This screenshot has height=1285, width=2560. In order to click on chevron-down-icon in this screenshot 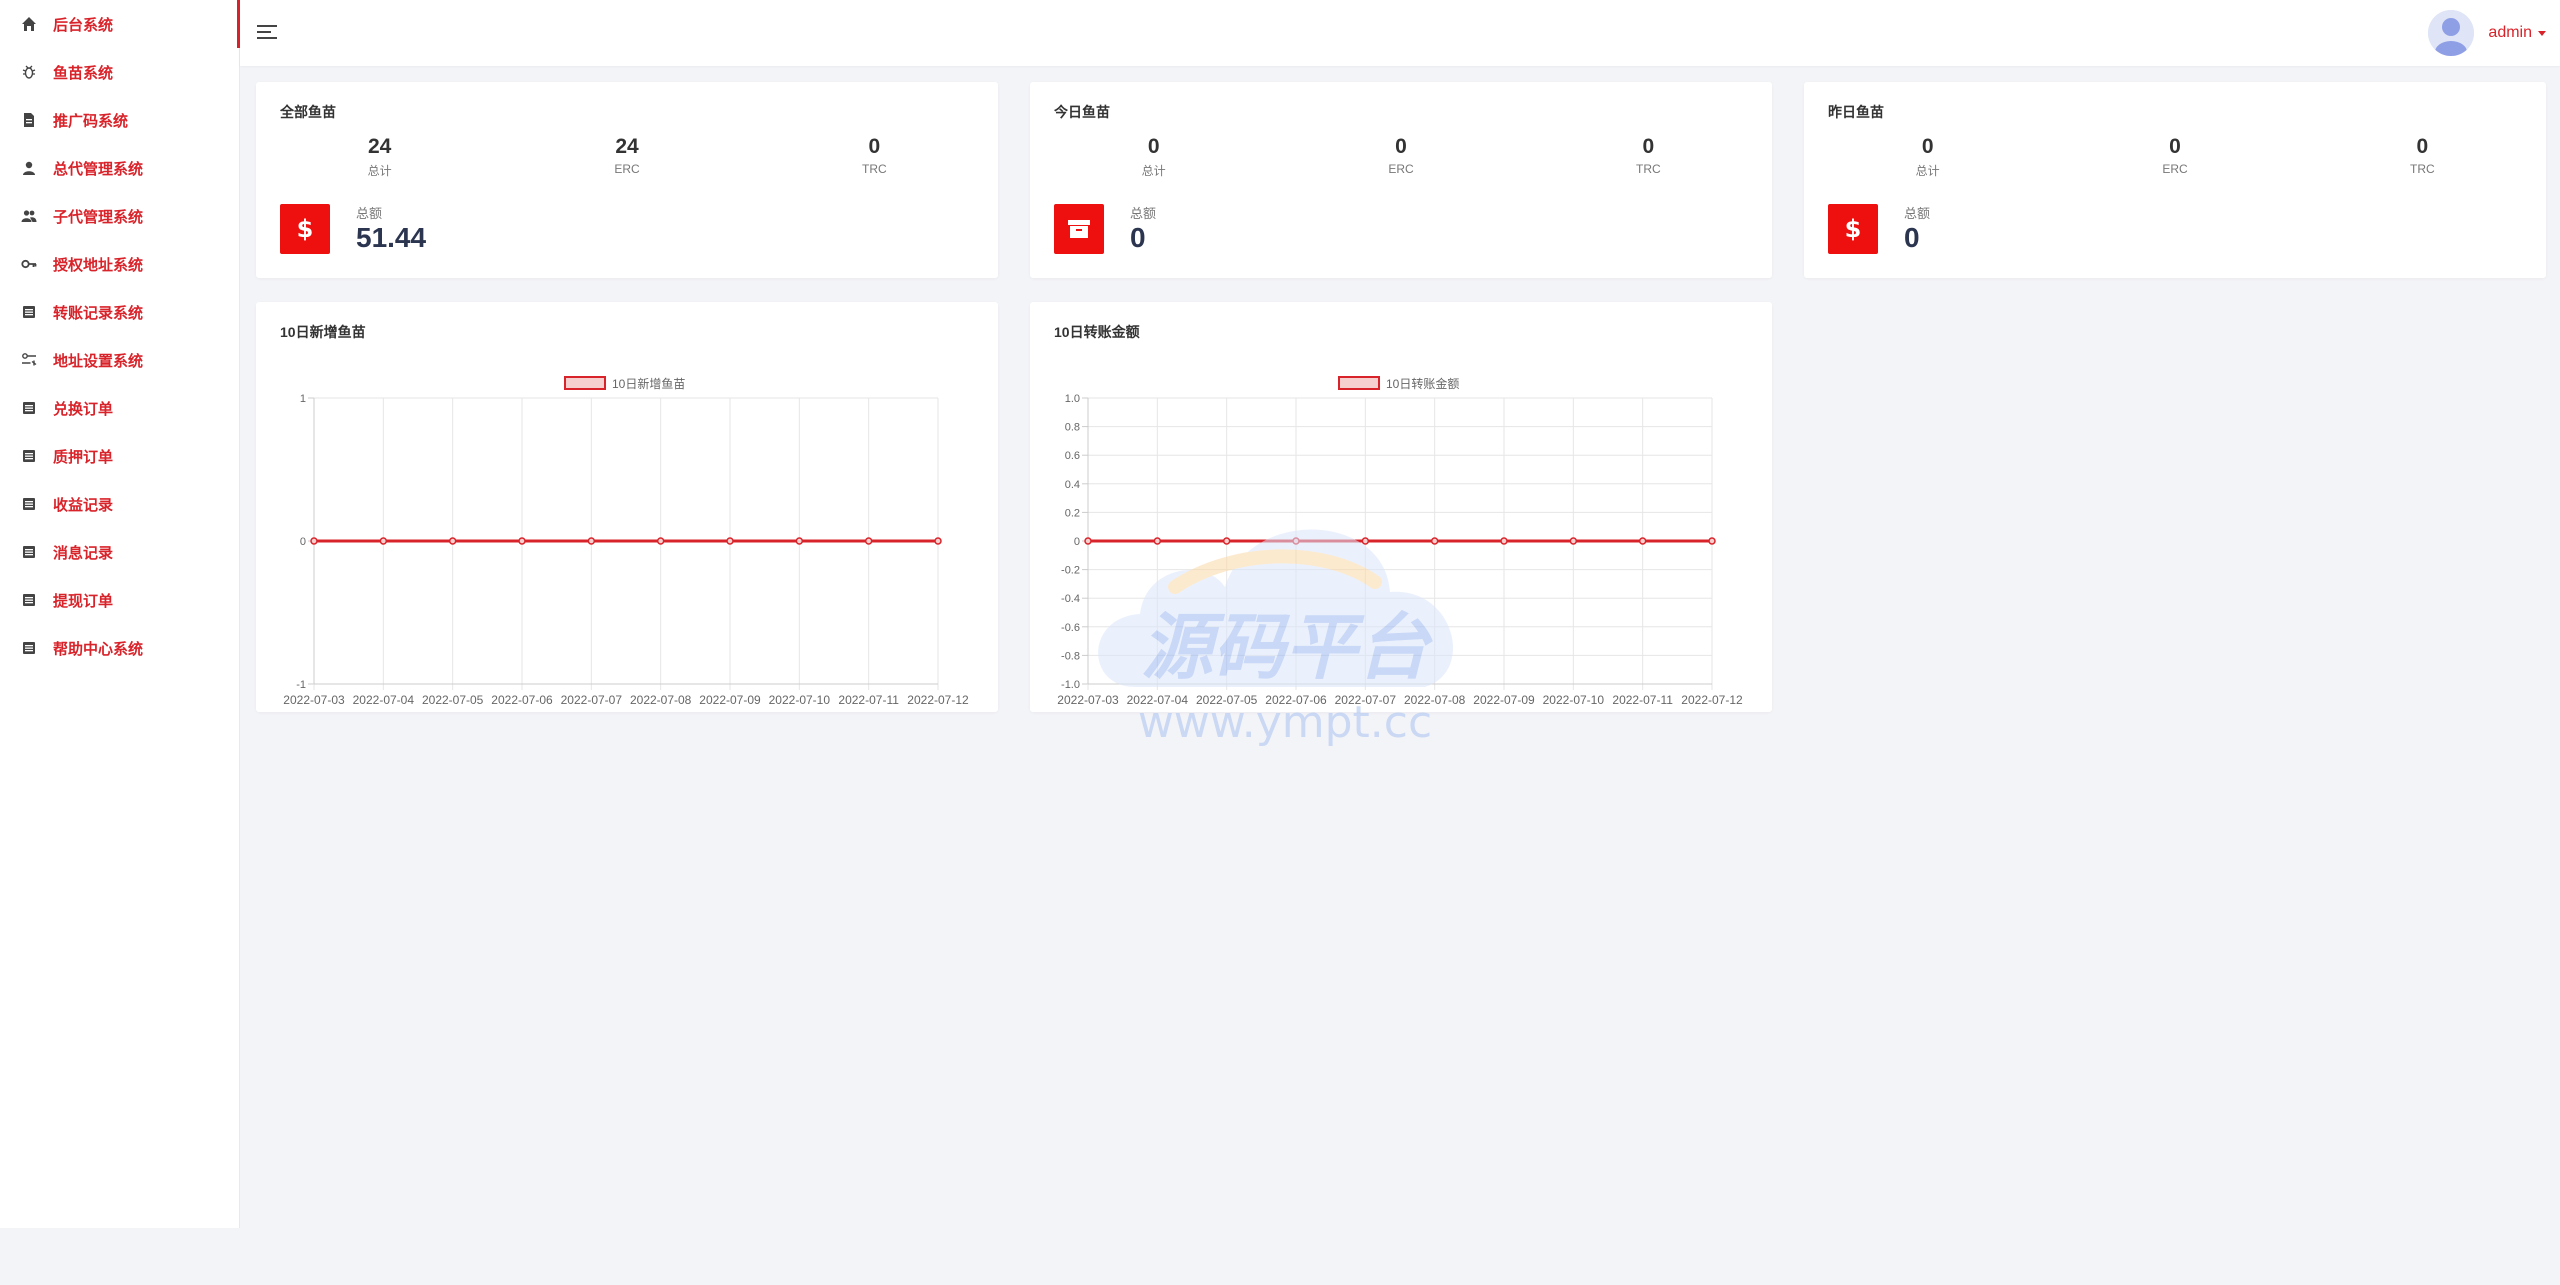, I will do `click(2542, 33)`.